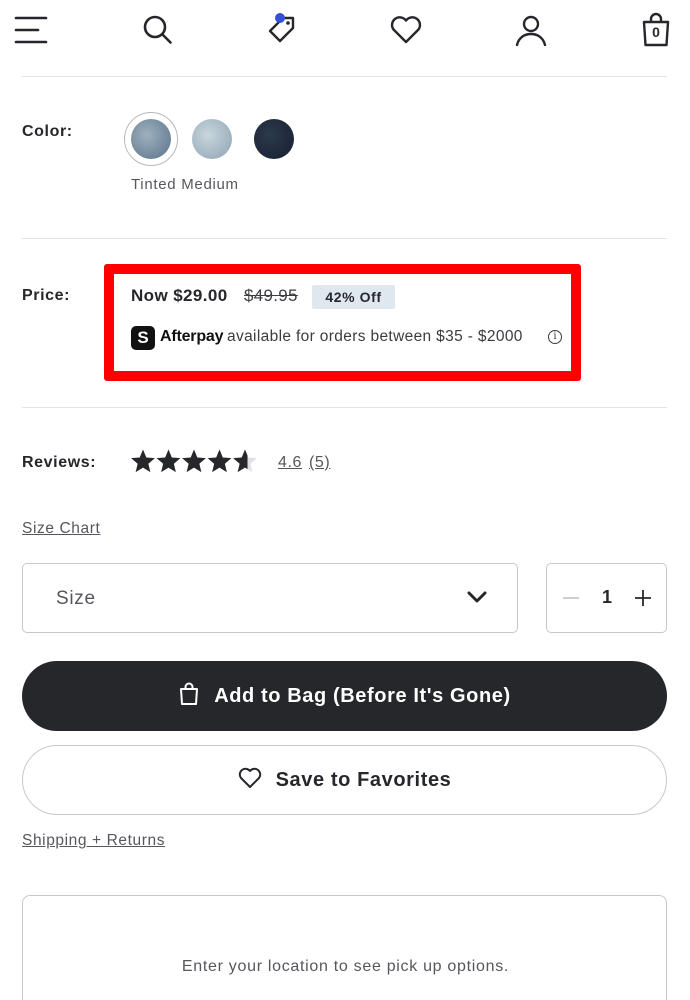 This screenshot has width=690, height=1000. I want to click on bag-count: 0, so click(656, 32).